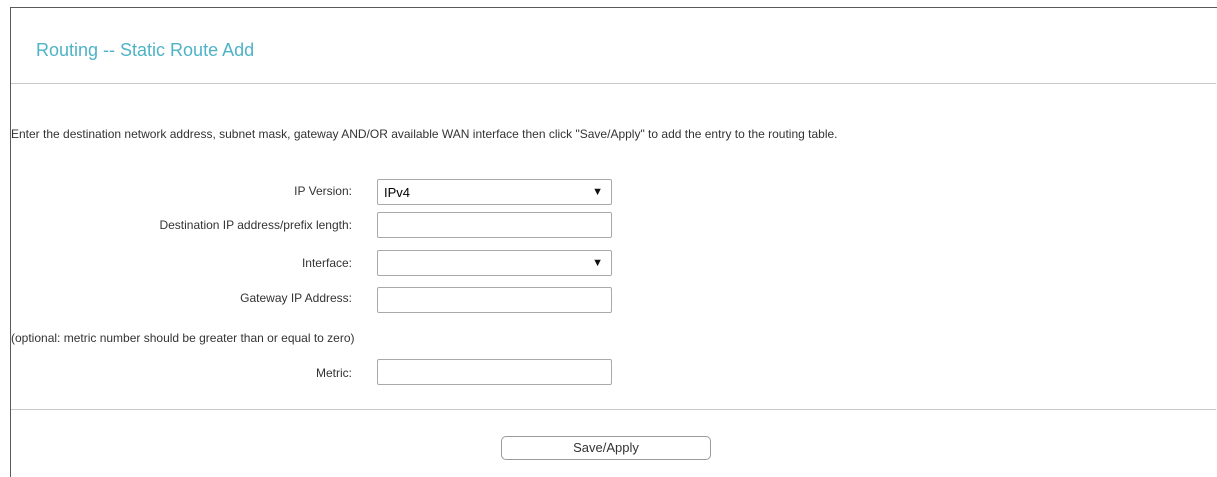 Image resolution: width=1217 pixels, height=477 pixels. Describe the element at coordinates (613, 83) in the screenshot. I see `title-divider` at that location.